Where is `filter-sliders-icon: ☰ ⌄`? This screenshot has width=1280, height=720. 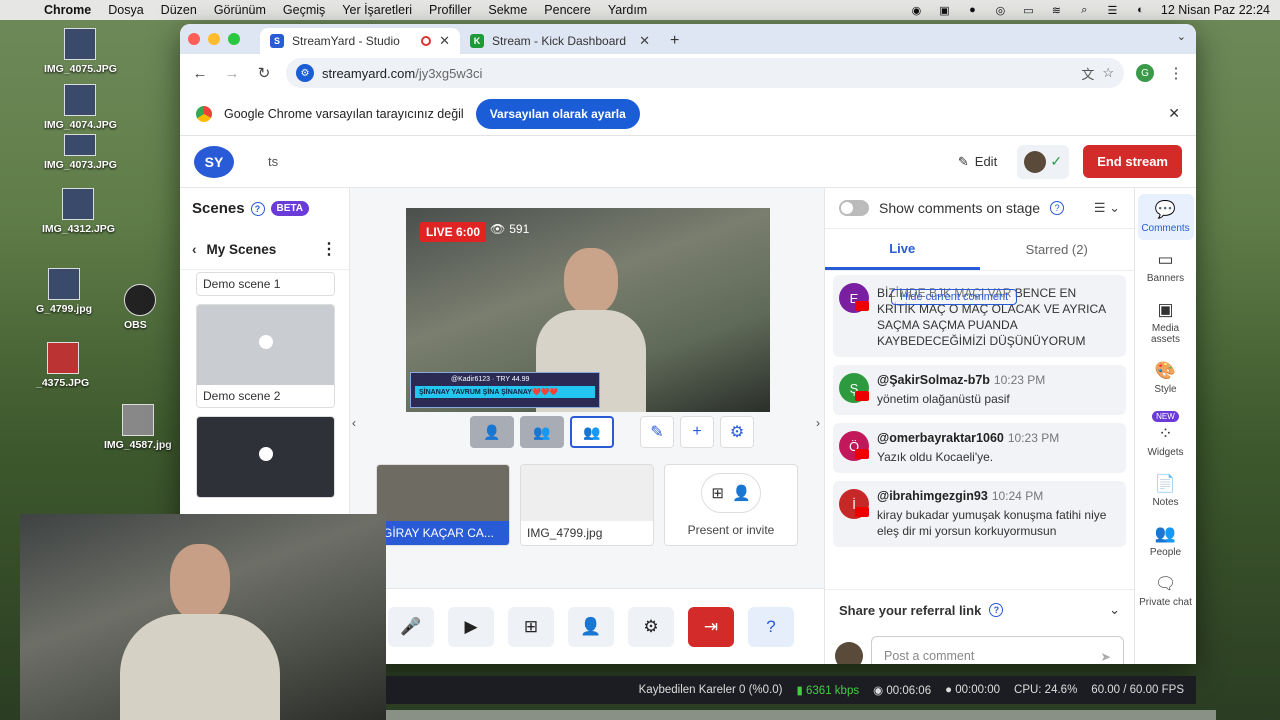 filter-sliders-icon: ☰ ⌄ is located at coordinates (1107, 208).